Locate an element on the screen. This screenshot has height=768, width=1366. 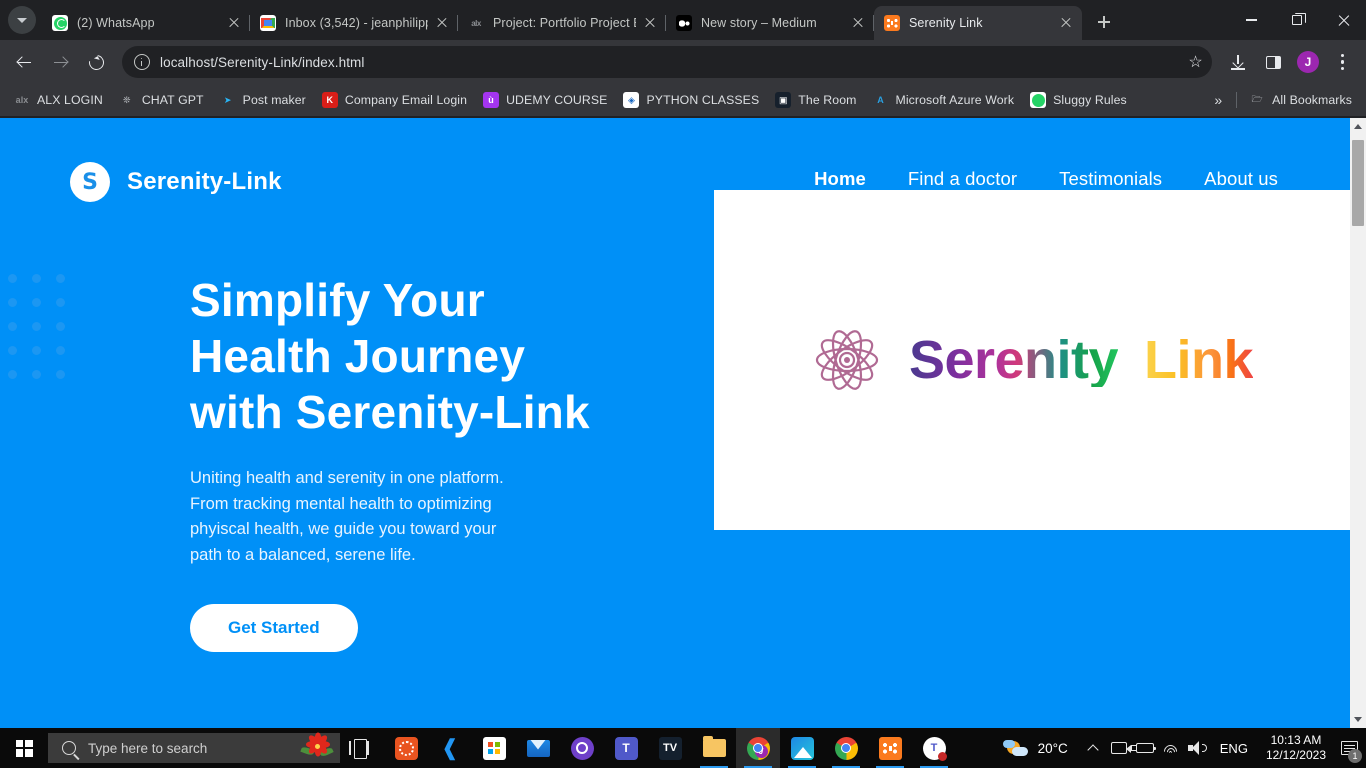
nav-item-testimonials: Testimonials is located at coordinates (1110, 182).